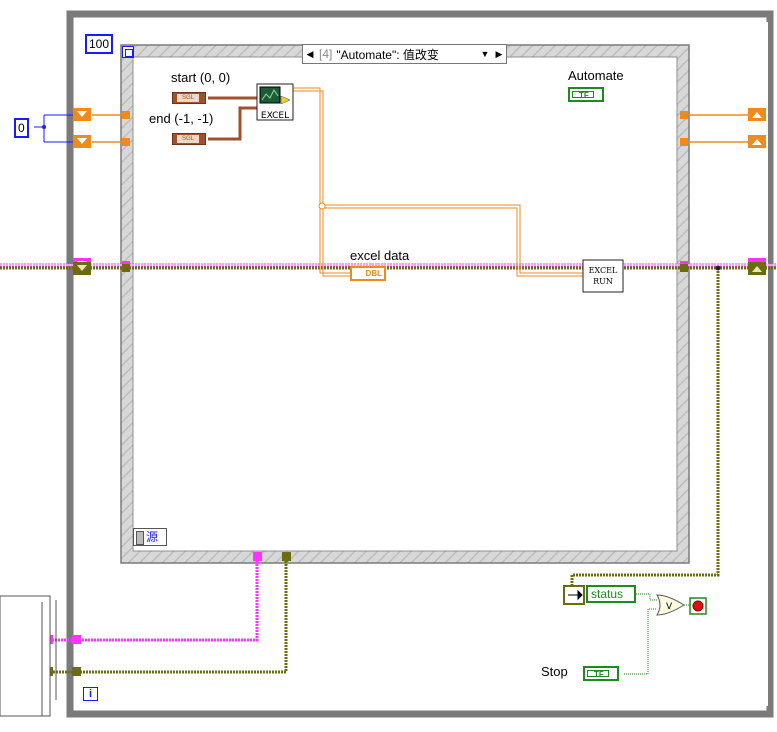  What do you see at coordinates (201, 77) in the screenshot?
I see `start-label: start (0, 0)` at bounding box center [201, 77].